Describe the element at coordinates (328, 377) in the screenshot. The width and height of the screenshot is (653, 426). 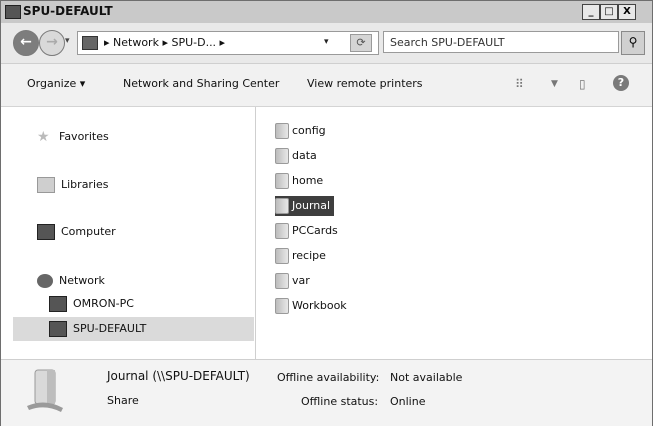
I see `offline-availability-label: Offline availability:` at that location.